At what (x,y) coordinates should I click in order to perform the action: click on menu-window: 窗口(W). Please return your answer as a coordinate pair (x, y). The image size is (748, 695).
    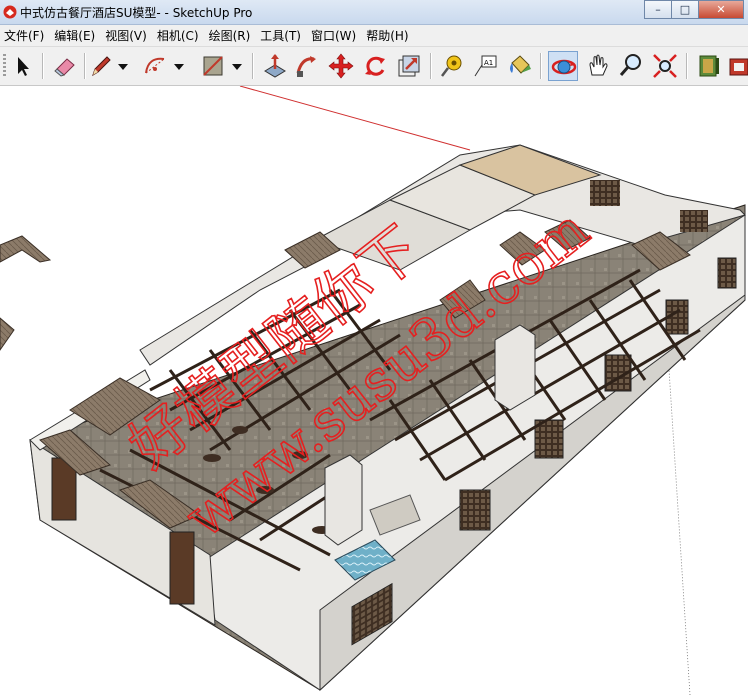
    Looking at the image, I should click on (334, 35).